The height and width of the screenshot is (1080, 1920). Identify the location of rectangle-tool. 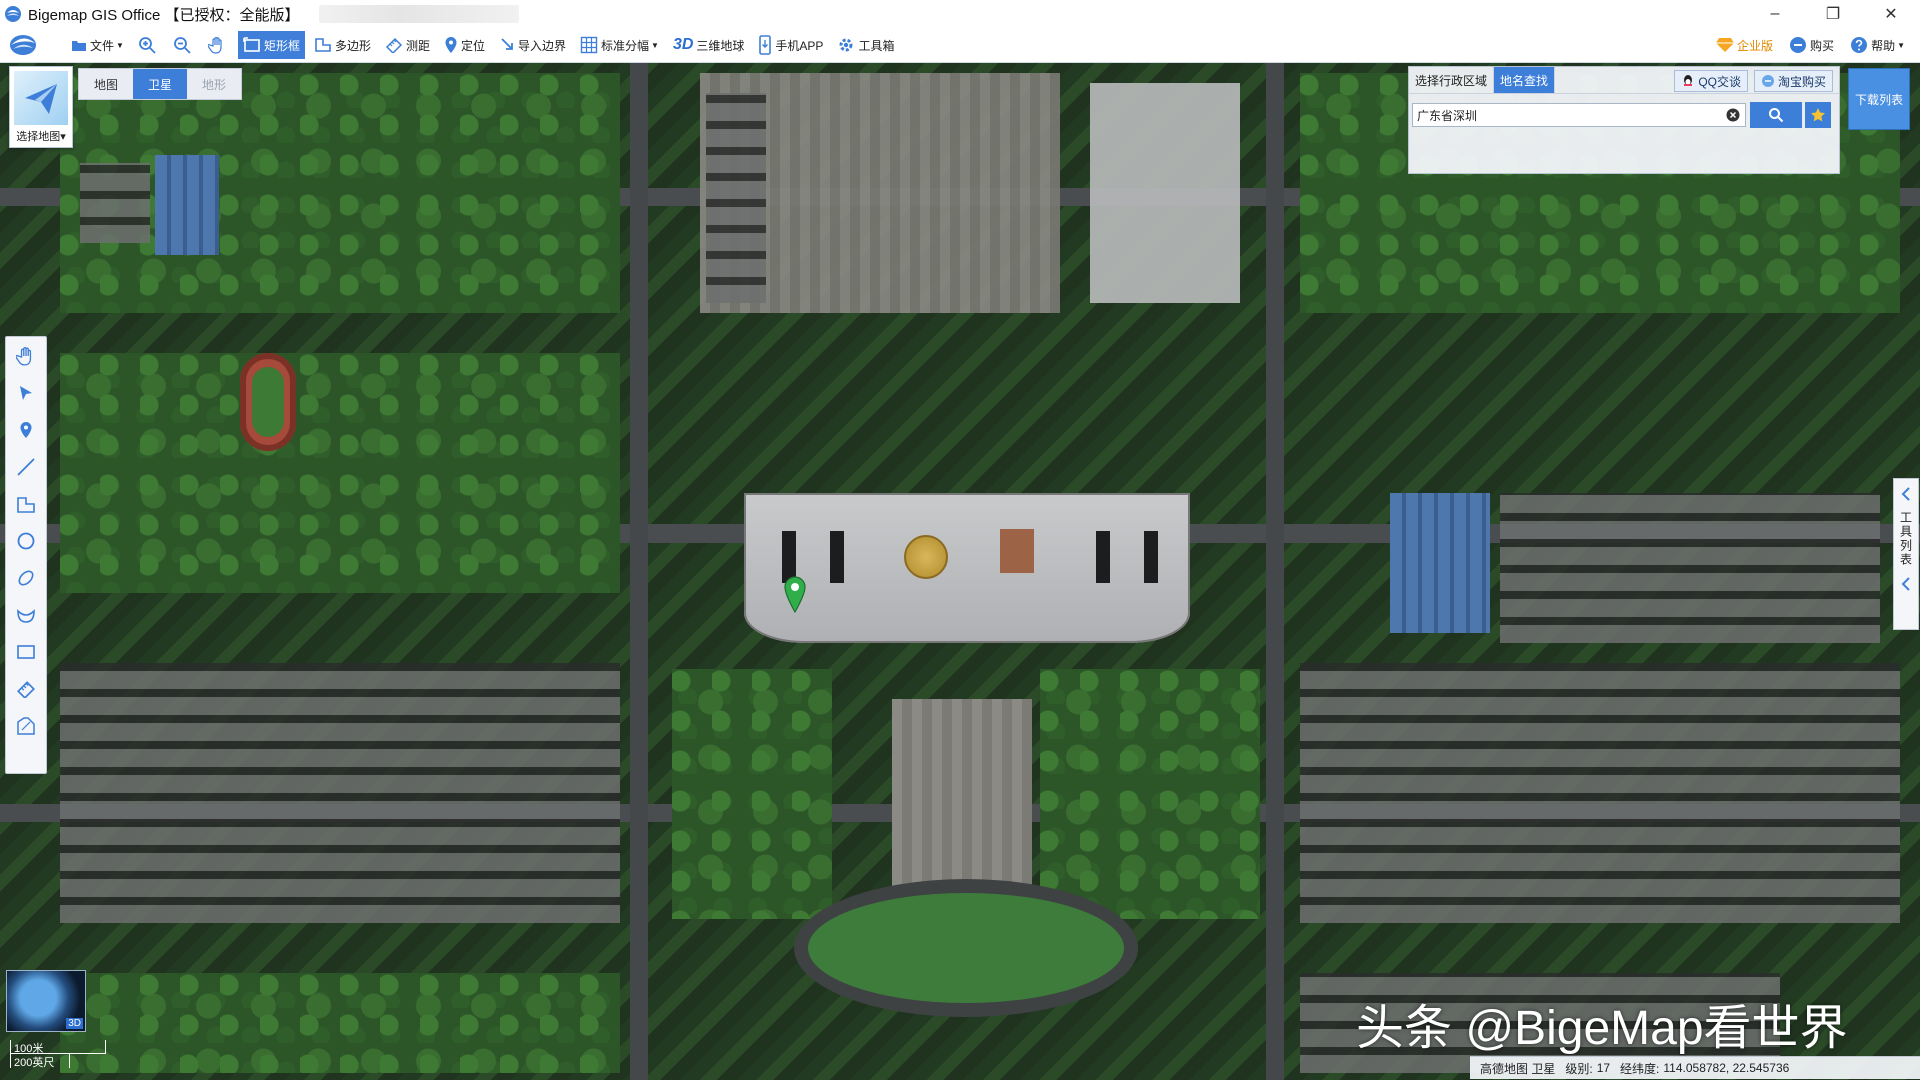
(26, 652).